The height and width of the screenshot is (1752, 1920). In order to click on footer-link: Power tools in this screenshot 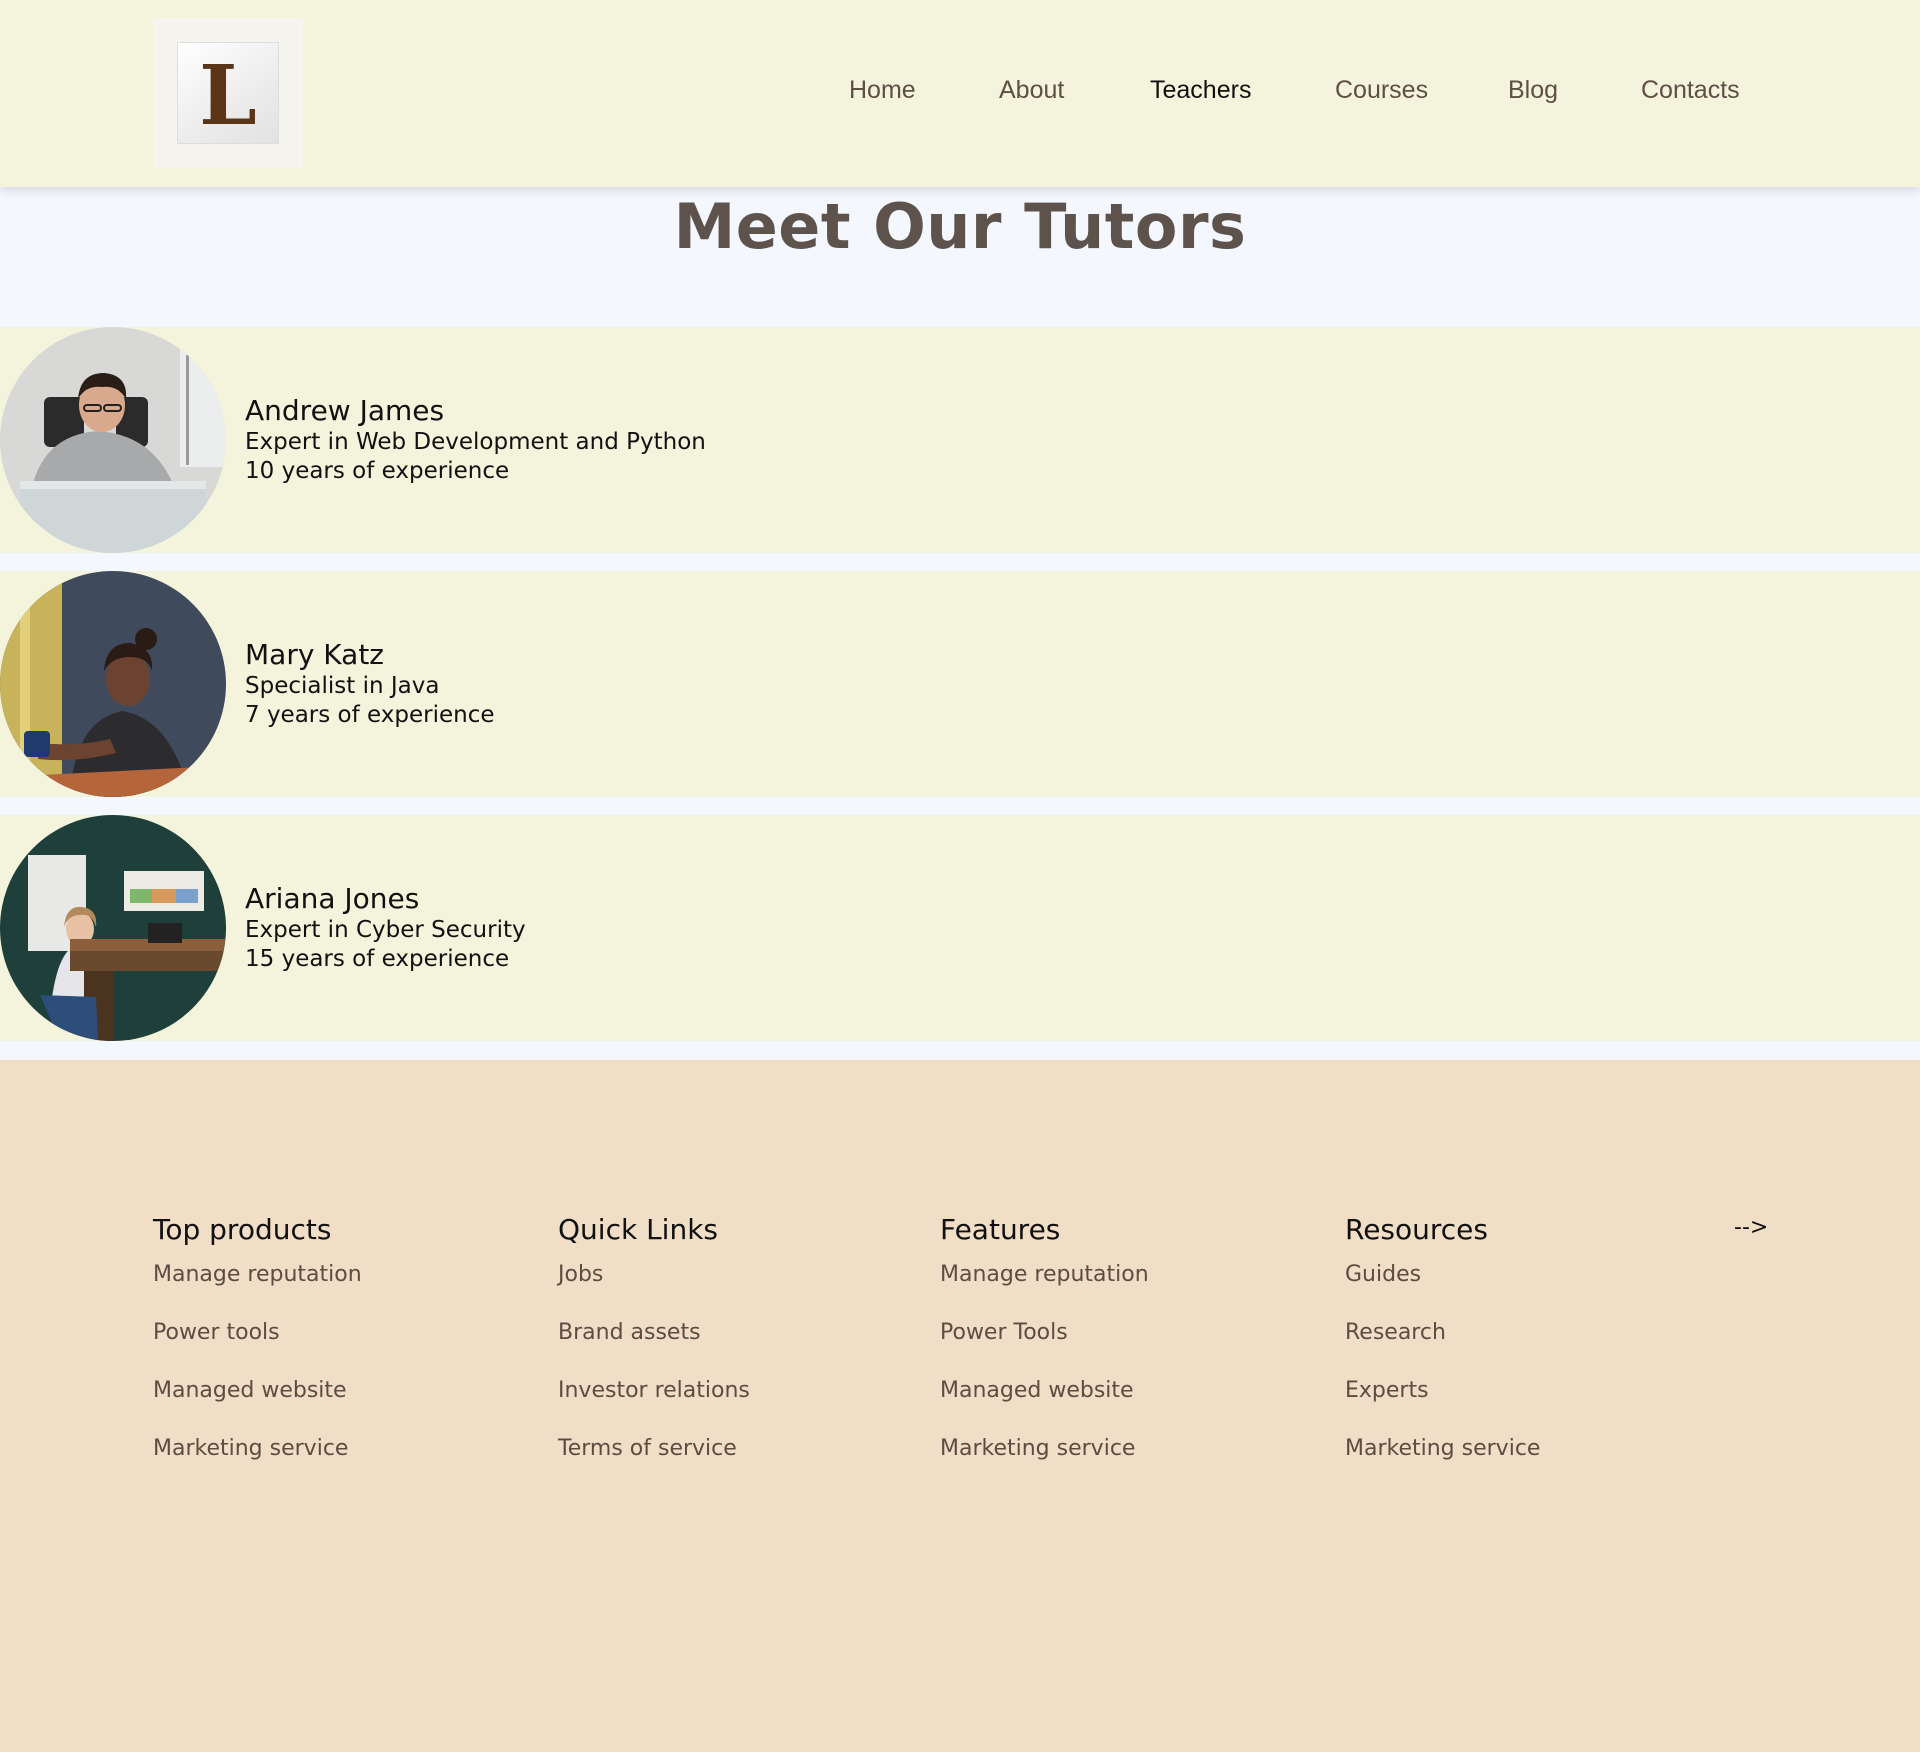, I will do `click(257, 1333)`.